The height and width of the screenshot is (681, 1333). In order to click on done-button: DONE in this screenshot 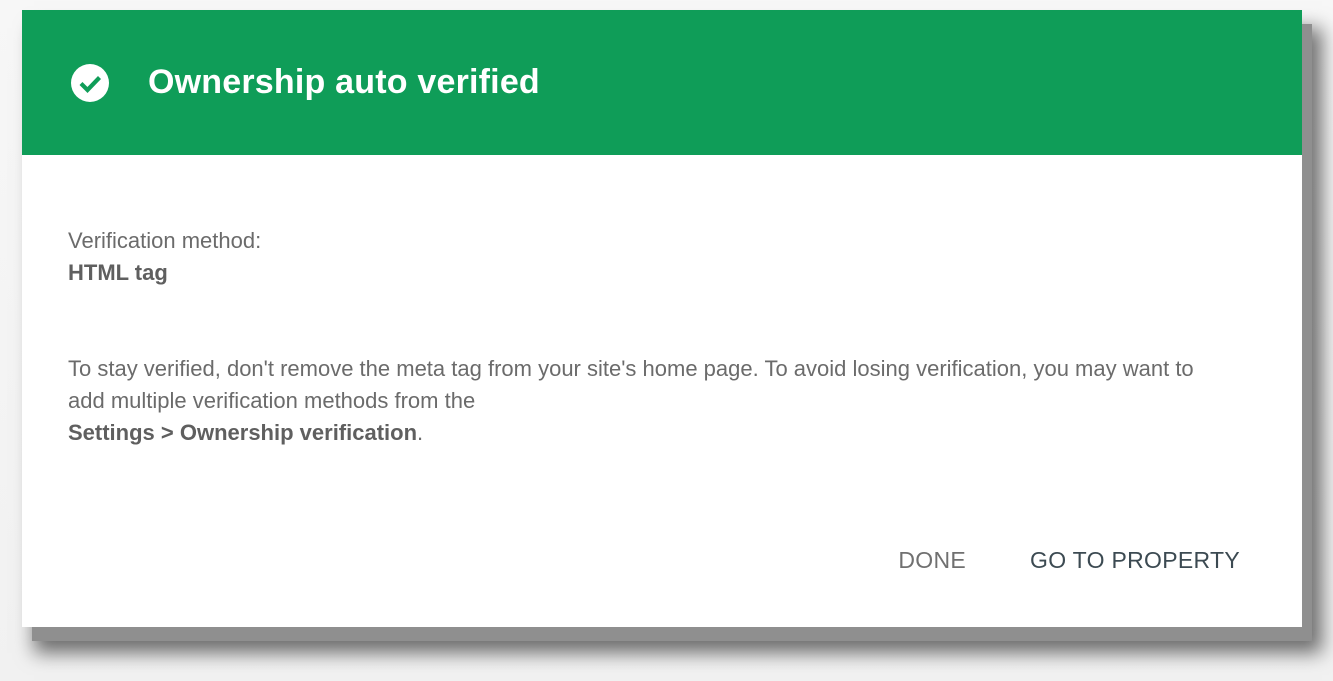, I will do `click(932, 560)`.